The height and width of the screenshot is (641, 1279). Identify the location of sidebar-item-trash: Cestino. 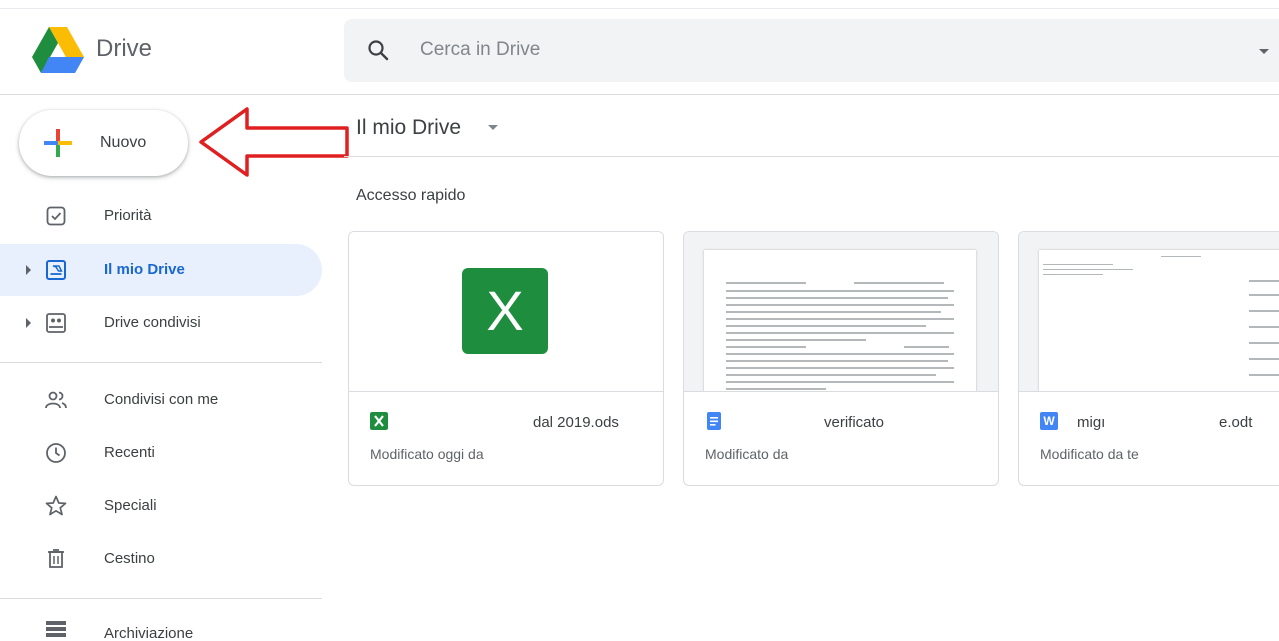
(161, 559).